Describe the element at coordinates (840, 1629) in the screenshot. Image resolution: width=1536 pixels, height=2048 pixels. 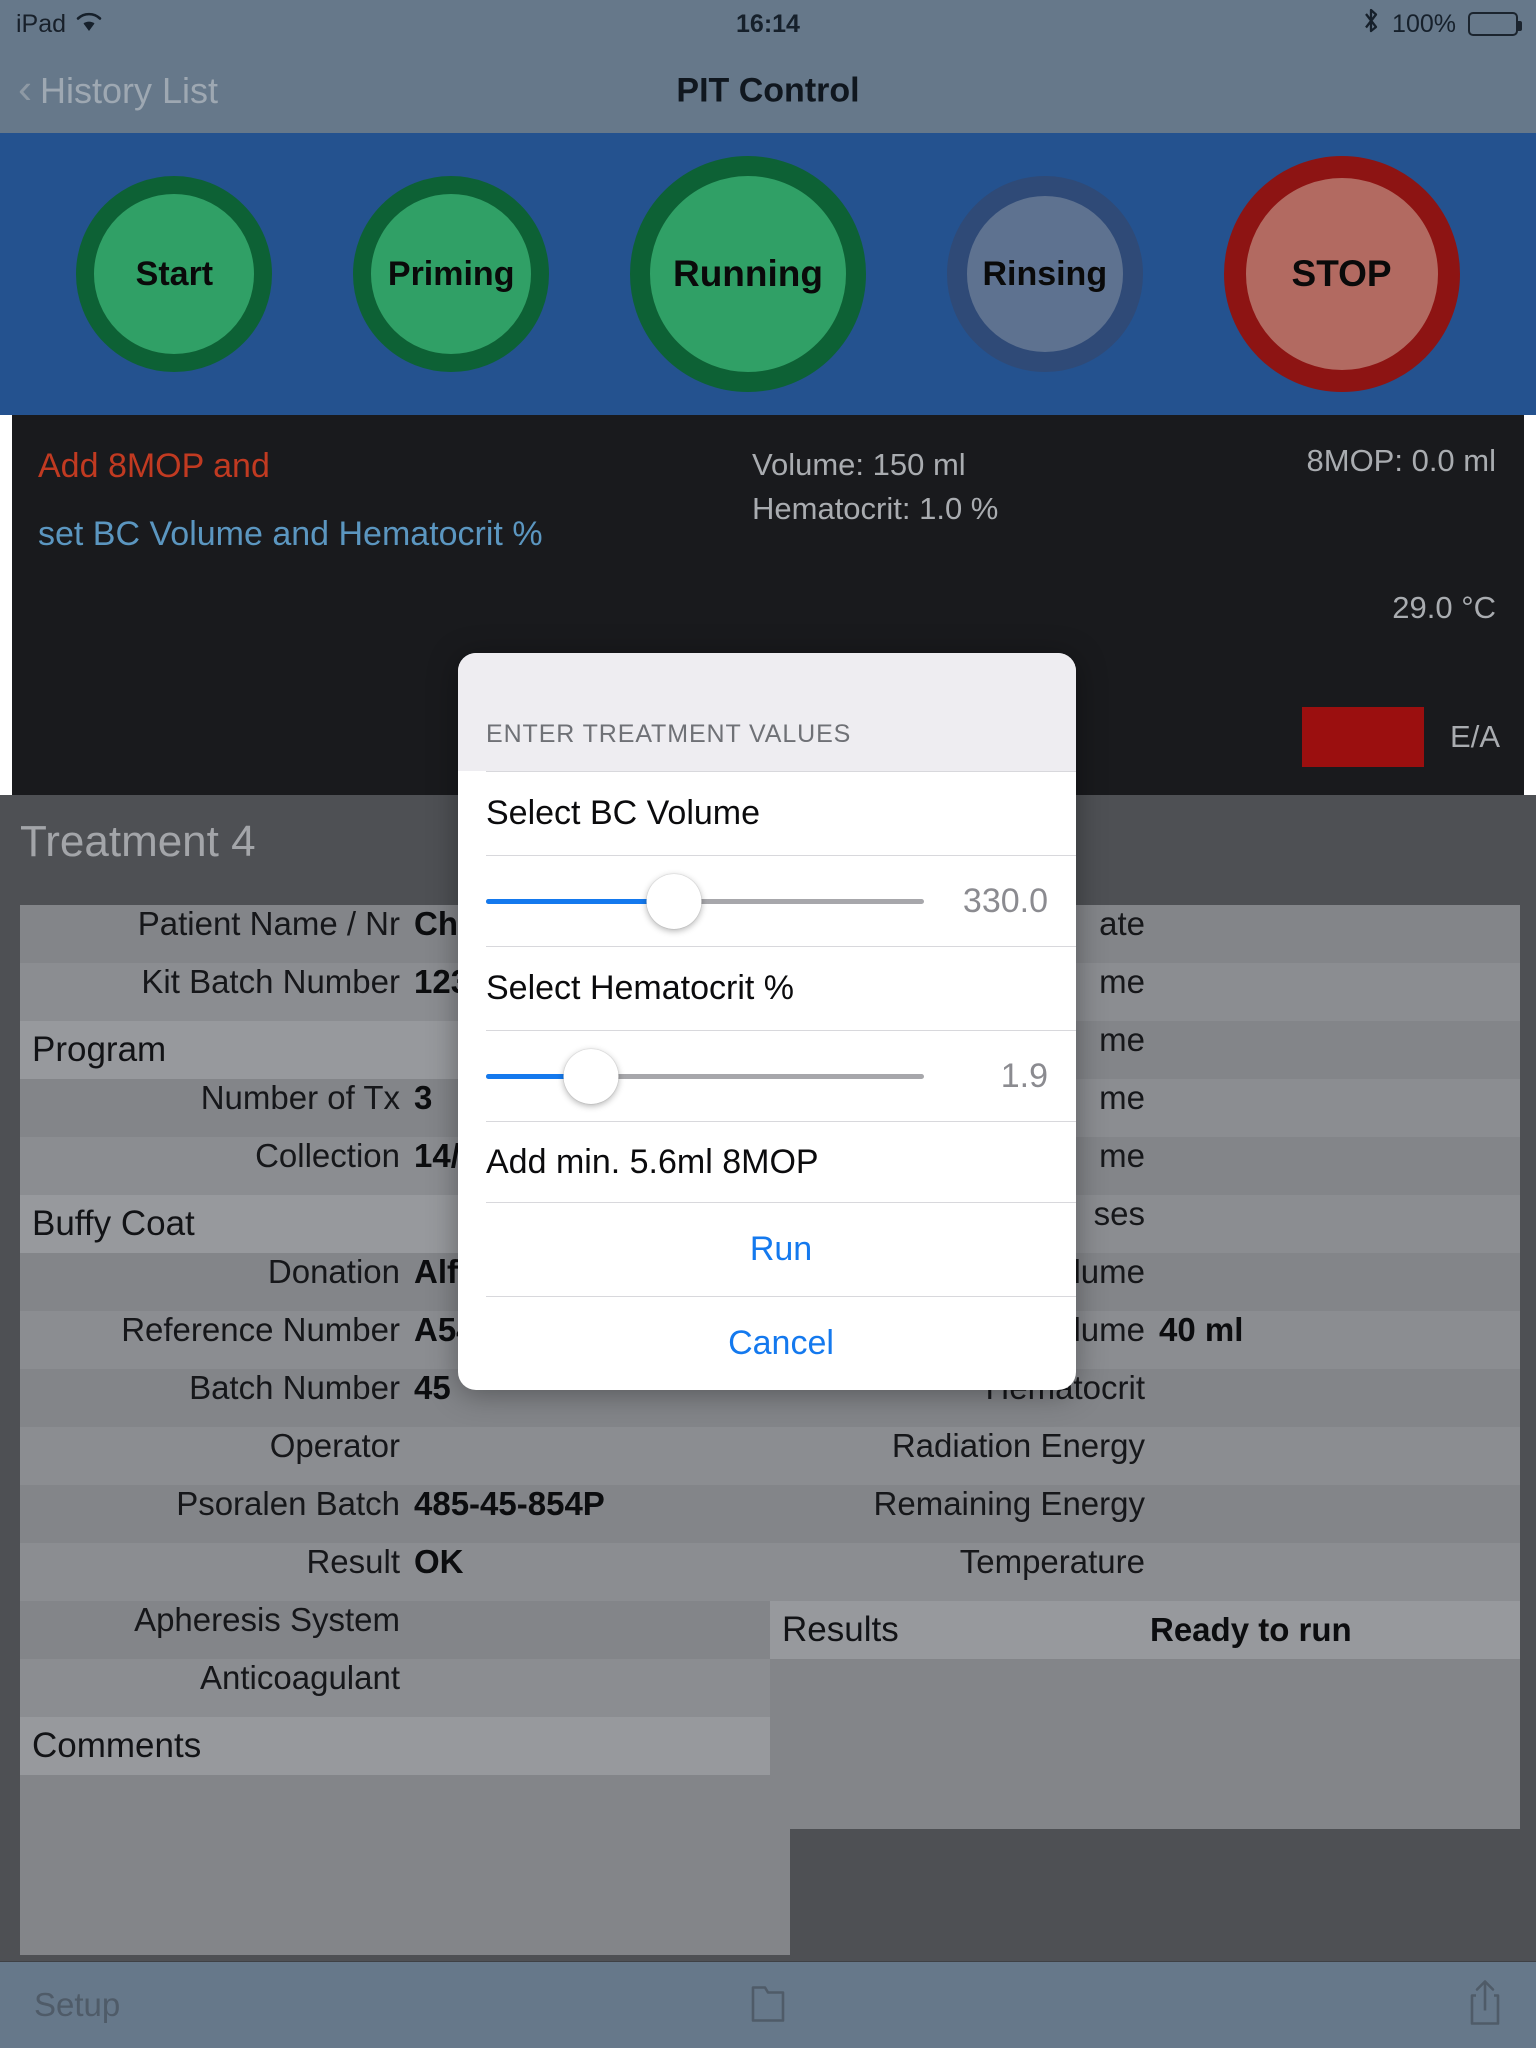
I see `results-label: Results` at that location.